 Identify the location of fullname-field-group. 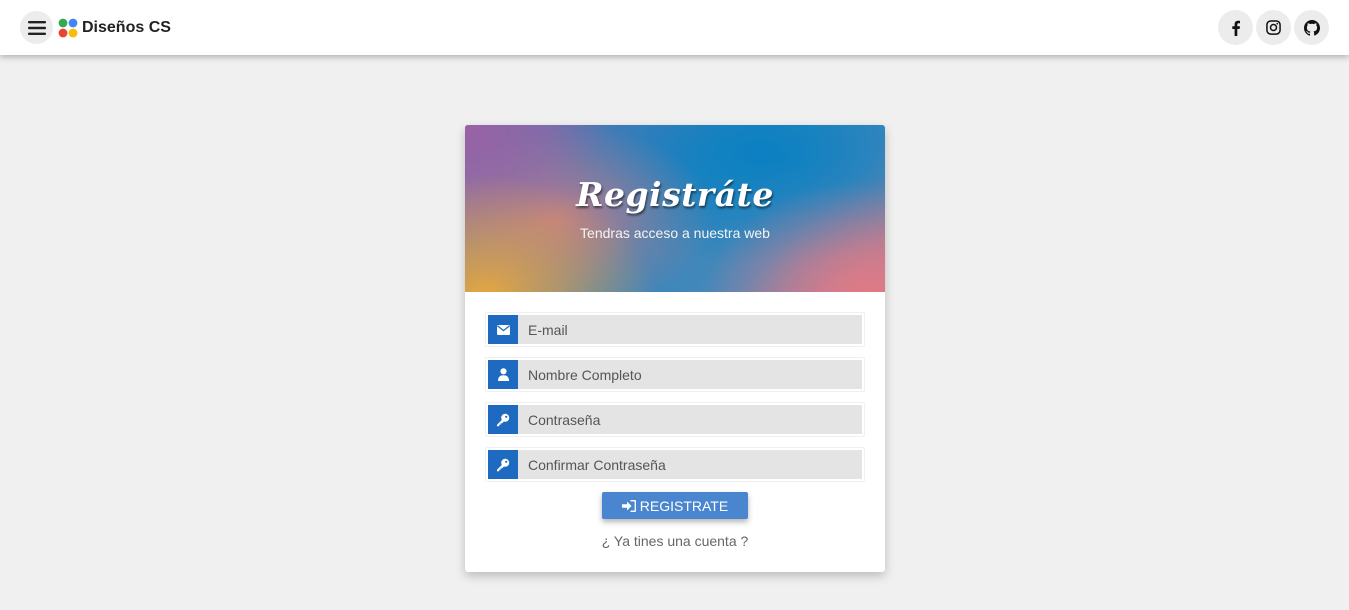
(675, 374).